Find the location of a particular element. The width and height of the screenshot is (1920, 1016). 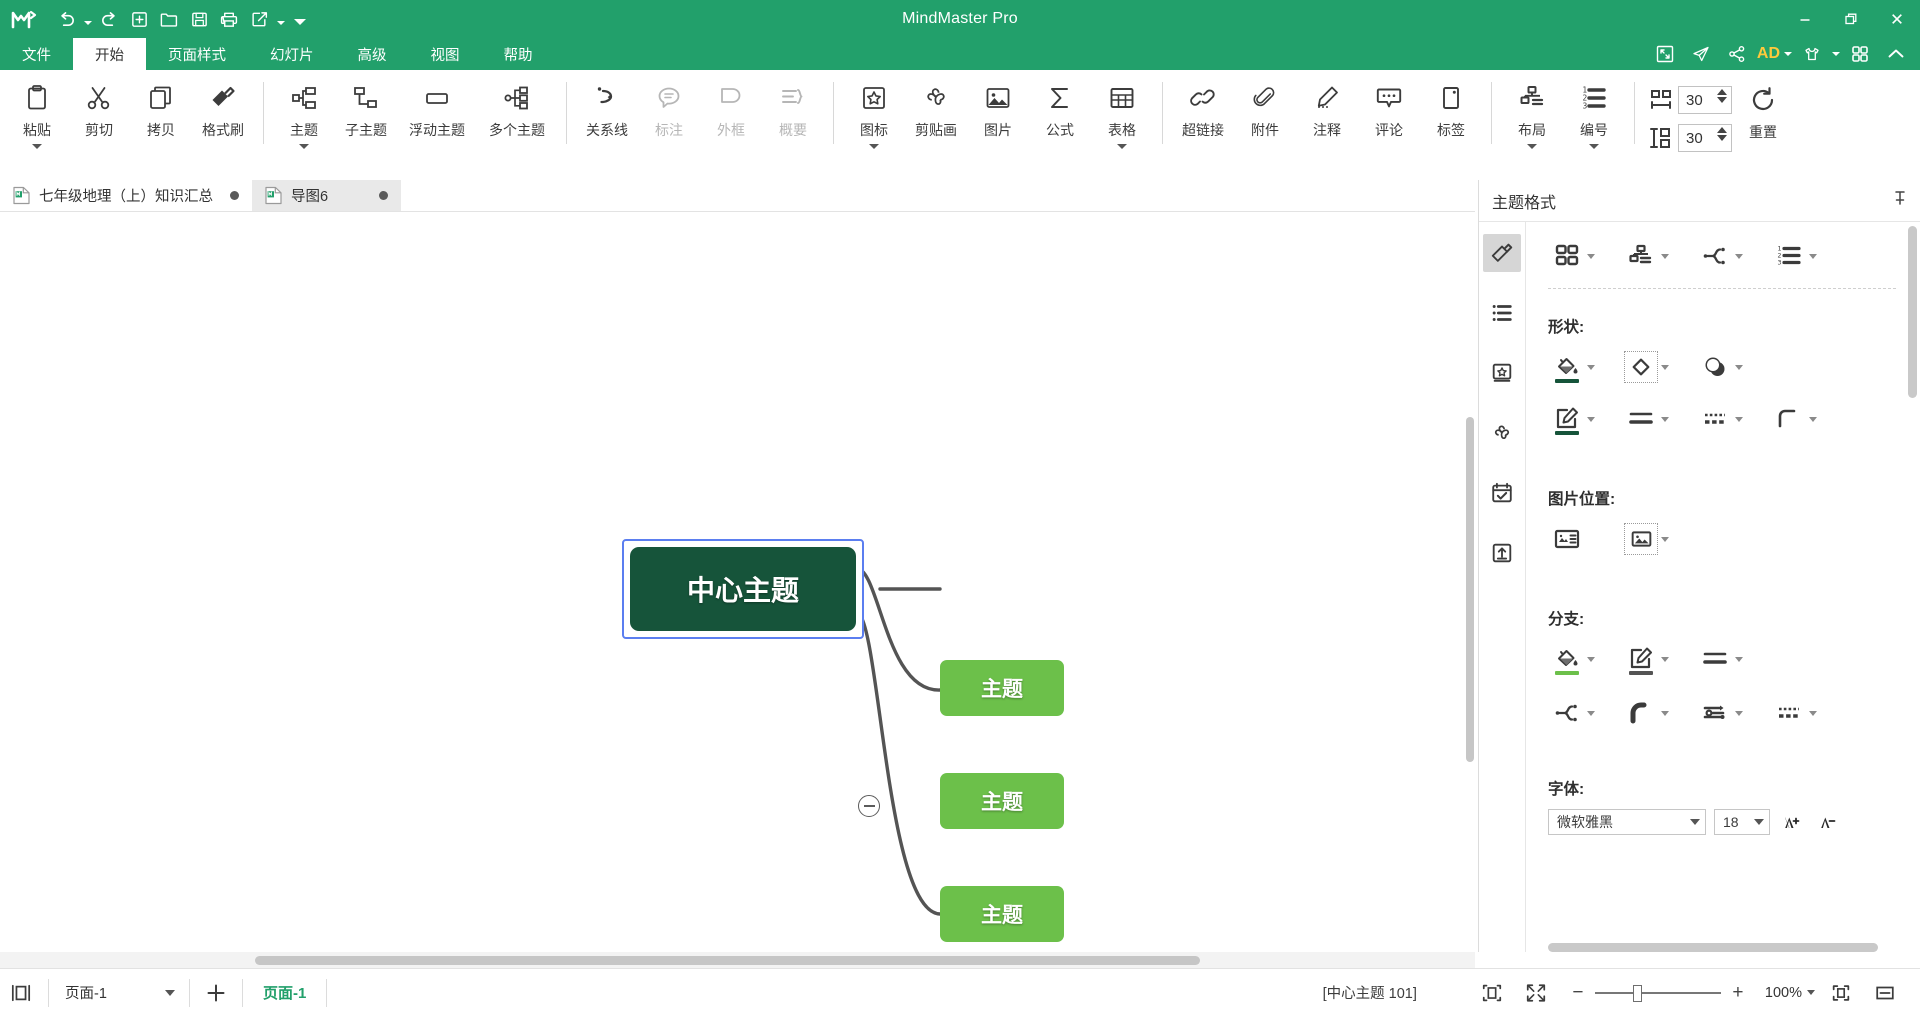

document-tab-2: 导图6 is located at coordinates (327, 195).